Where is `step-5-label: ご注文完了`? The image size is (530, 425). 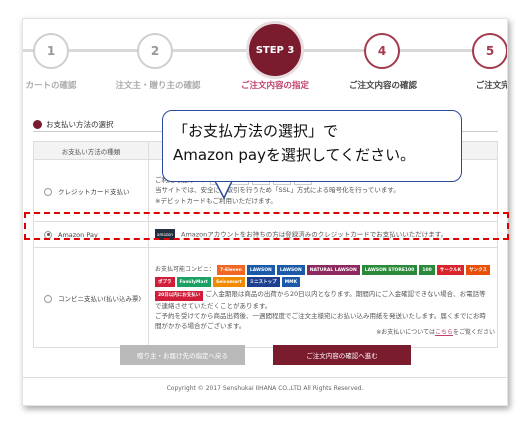
step-5-label: ご注文完了 is located at coordinates (491, 86).